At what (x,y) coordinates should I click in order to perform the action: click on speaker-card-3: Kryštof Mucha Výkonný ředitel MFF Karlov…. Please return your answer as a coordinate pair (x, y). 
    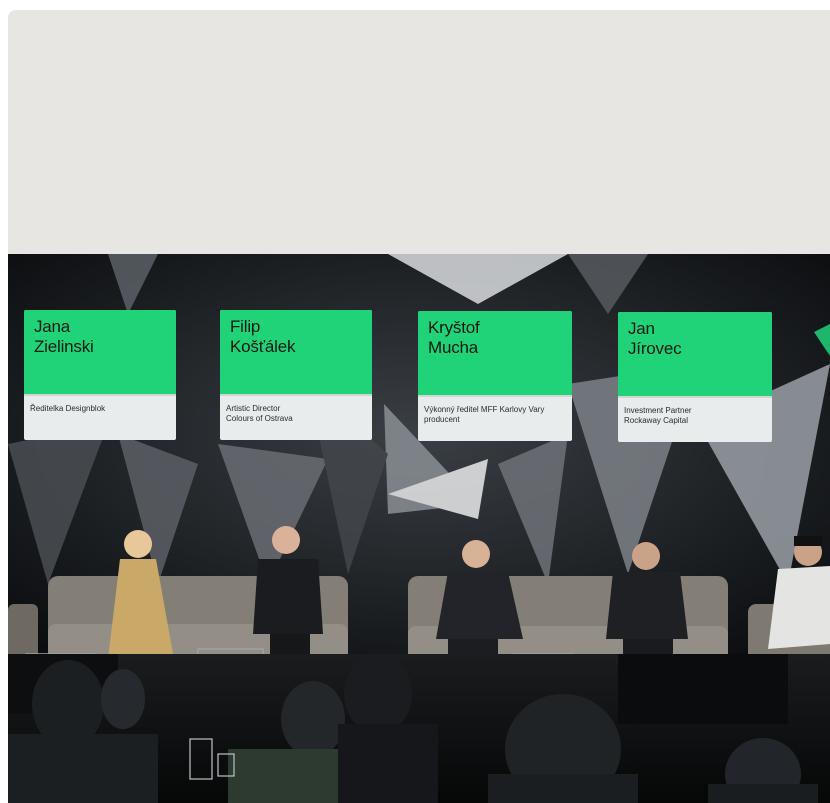
    Looking at the image, I should click on (495, 376).